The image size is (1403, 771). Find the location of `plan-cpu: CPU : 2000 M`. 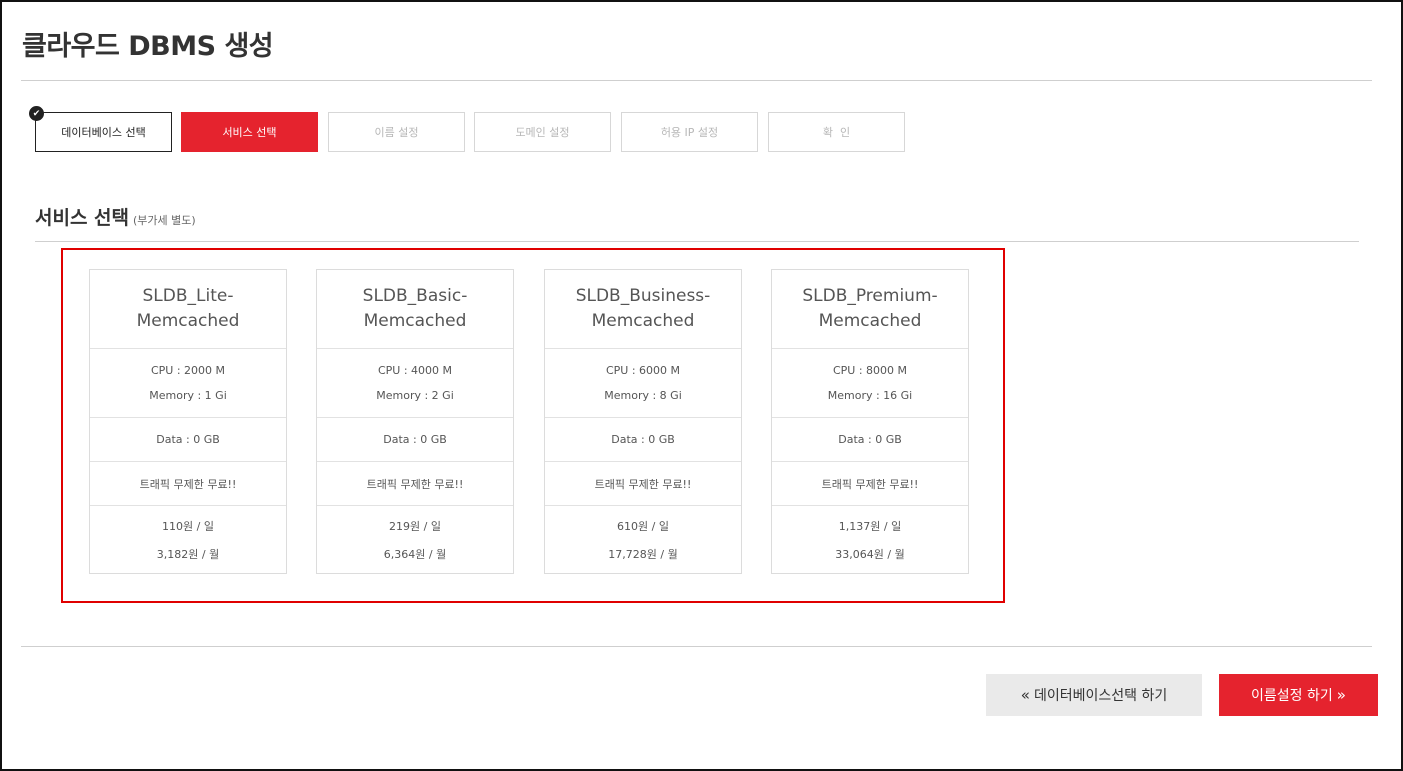

plan-cpu: CPU : 2000 M is located at coordinates (188, 370).